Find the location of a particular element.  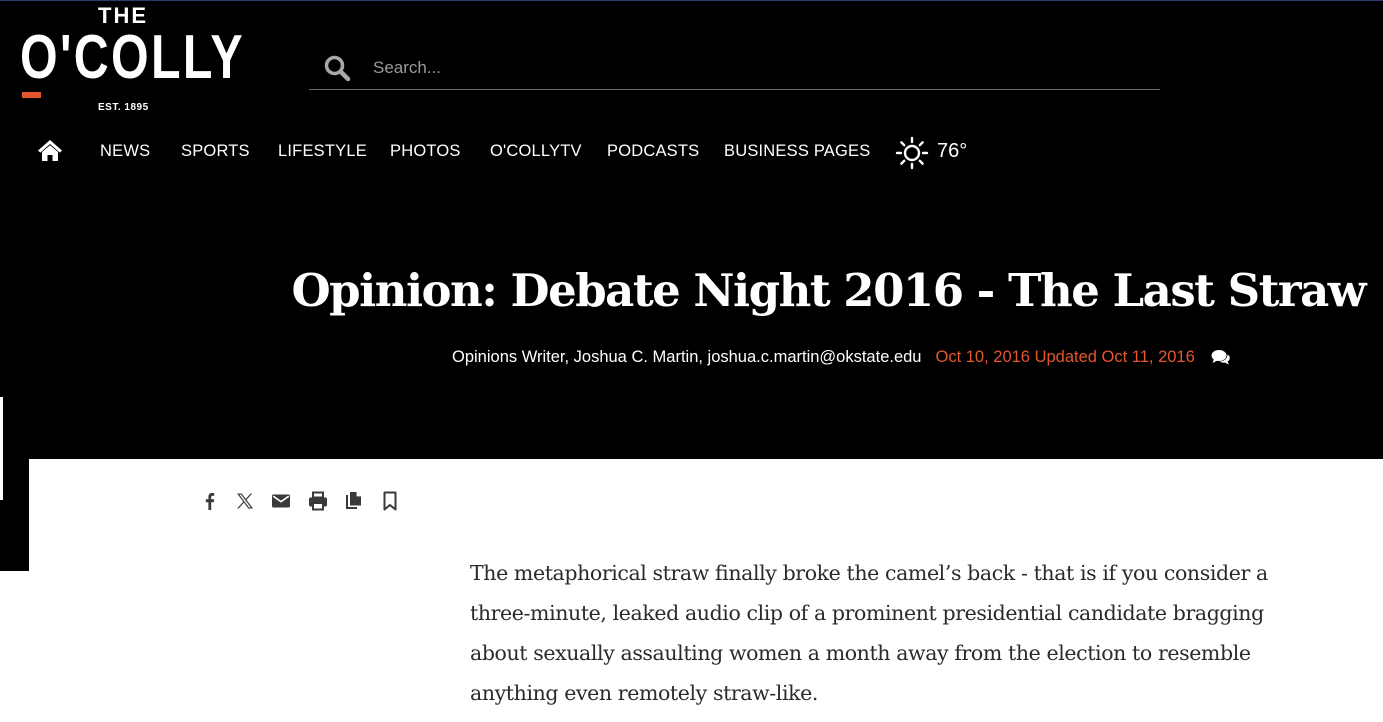

nav-item-podcasts: PODCASTS is located at coordinates (653, 151).